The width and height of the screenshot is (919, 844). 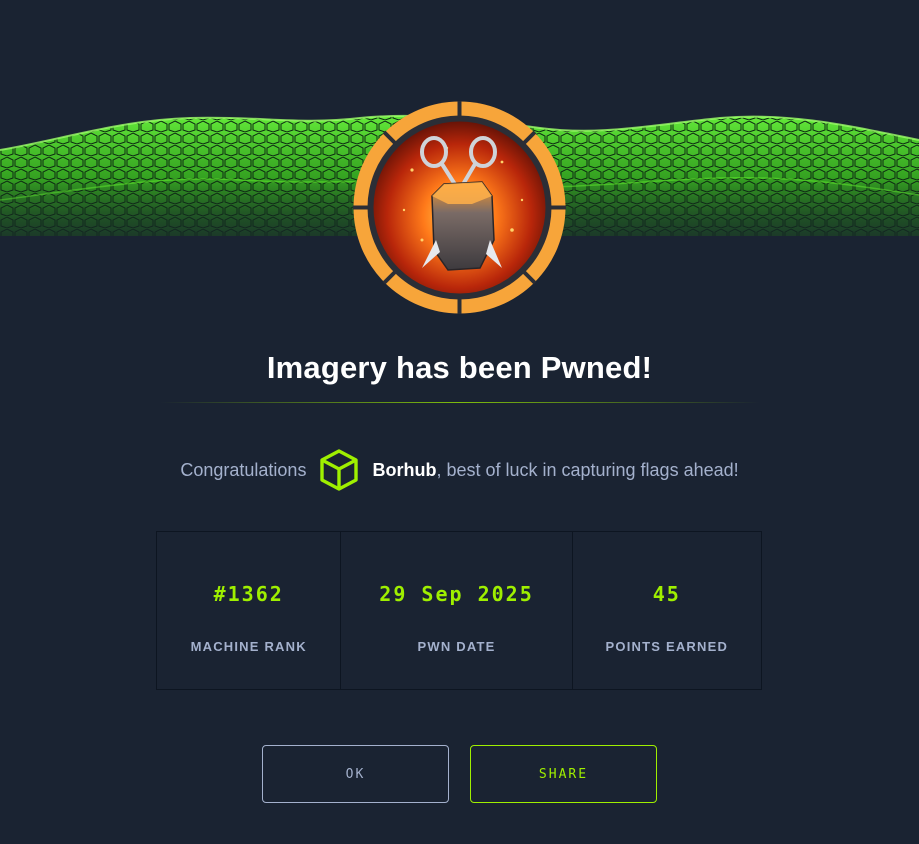 What do you see at coordinates (249, 610) in the screenshot?
I see `stat-machine-rank: #1362 MACHINE RANK` at bounding box center [249, 610].